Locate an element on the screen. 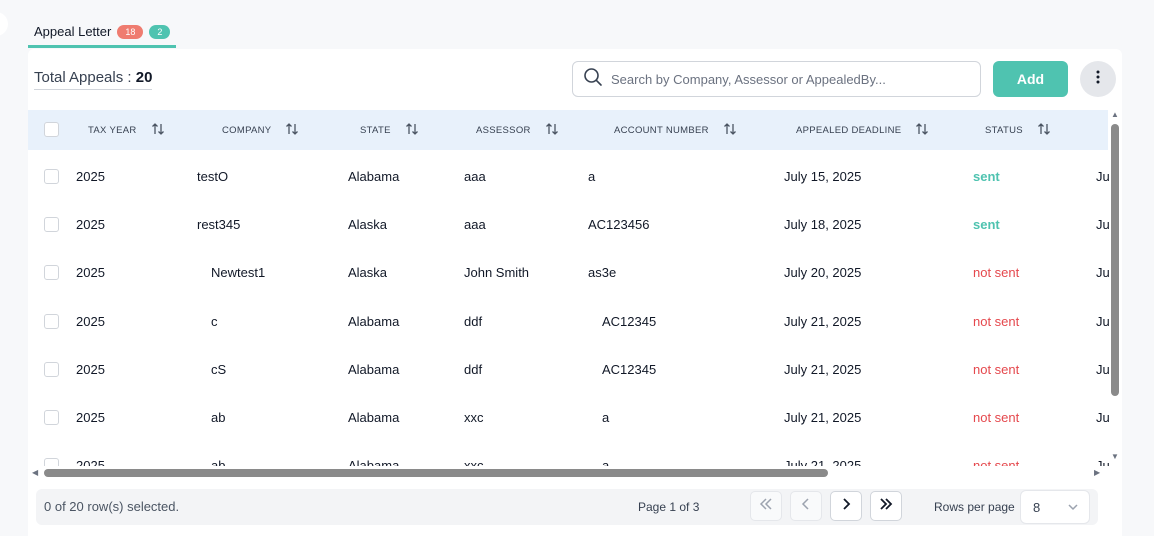  column-header-tax-year: TAX YEAR is located at coordinates (126, 130).